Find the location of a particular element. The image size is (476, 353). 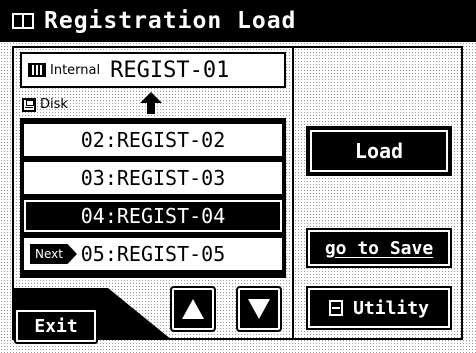

internal-value: REGIST-01 is located at coordinates (170, 70).